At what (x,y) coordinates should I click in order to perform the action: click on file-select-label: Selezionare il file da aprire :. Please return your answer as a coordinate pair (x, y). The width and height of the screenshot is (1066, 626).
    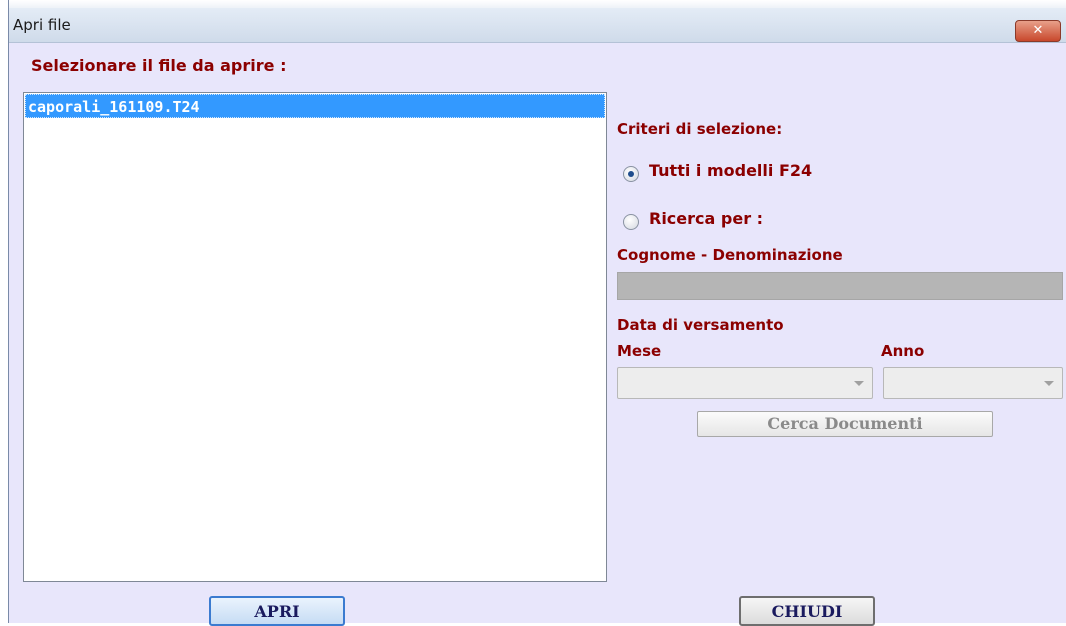
    Looking at the image, I should click on (159, 65).